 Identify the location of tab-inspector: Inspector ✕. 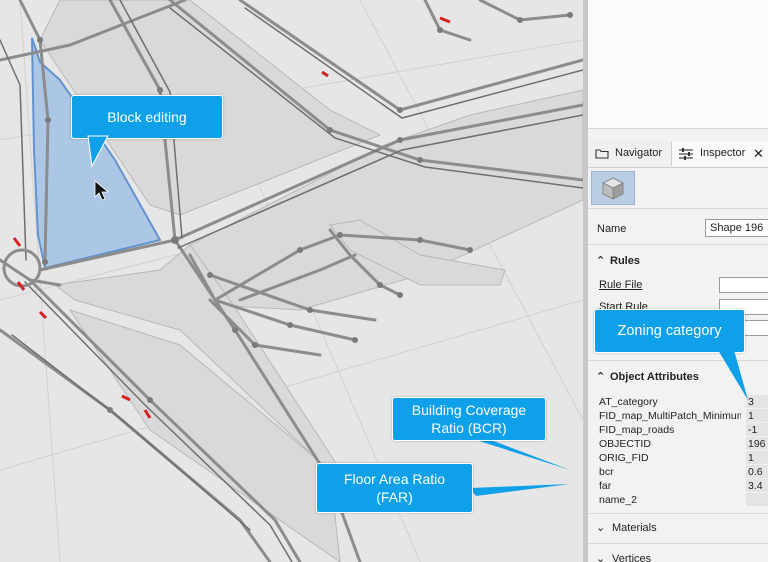
(719, 153).